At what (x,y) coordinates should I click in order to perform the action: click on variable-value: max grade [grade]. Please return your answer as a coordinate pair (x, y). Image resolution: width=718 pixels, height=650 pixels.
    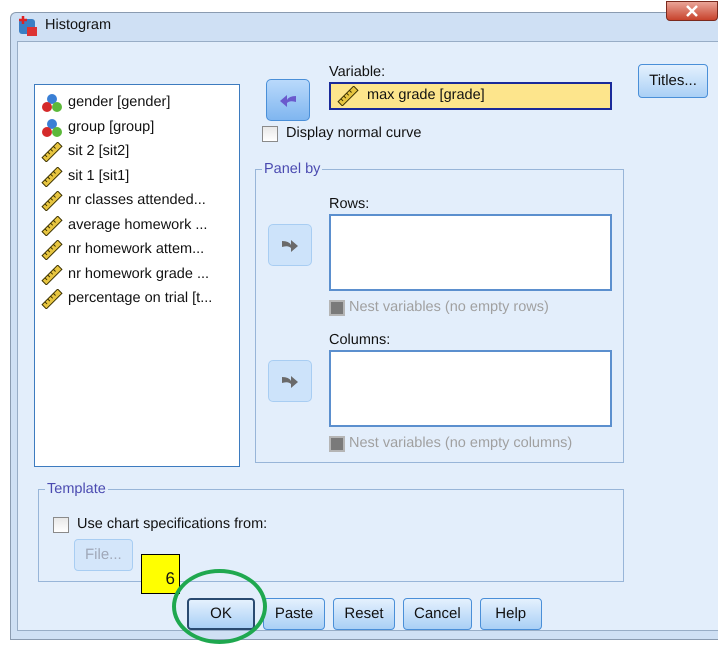
    Looking at the image, I should click on (426, 96).